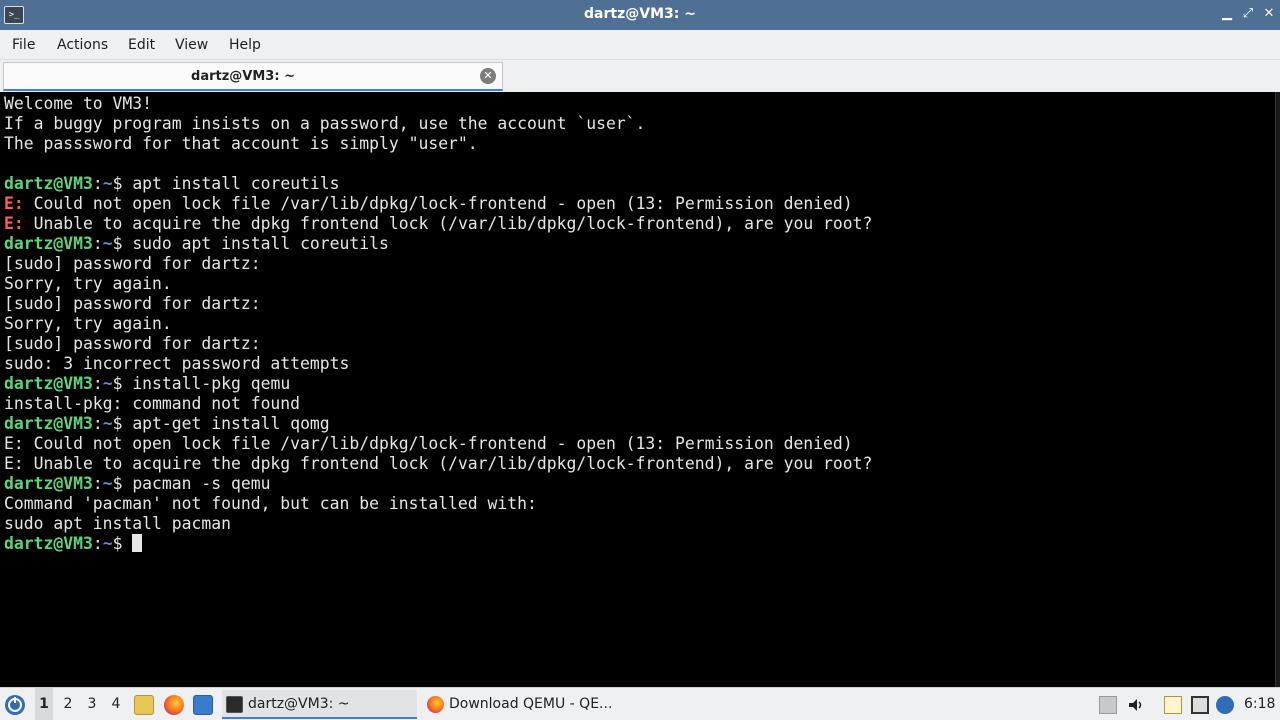  What do you see at coordinates (438, 404) in the screenshot?
I see `terminal-line: install-pkg: command not found` at bounding box center [438, 404].